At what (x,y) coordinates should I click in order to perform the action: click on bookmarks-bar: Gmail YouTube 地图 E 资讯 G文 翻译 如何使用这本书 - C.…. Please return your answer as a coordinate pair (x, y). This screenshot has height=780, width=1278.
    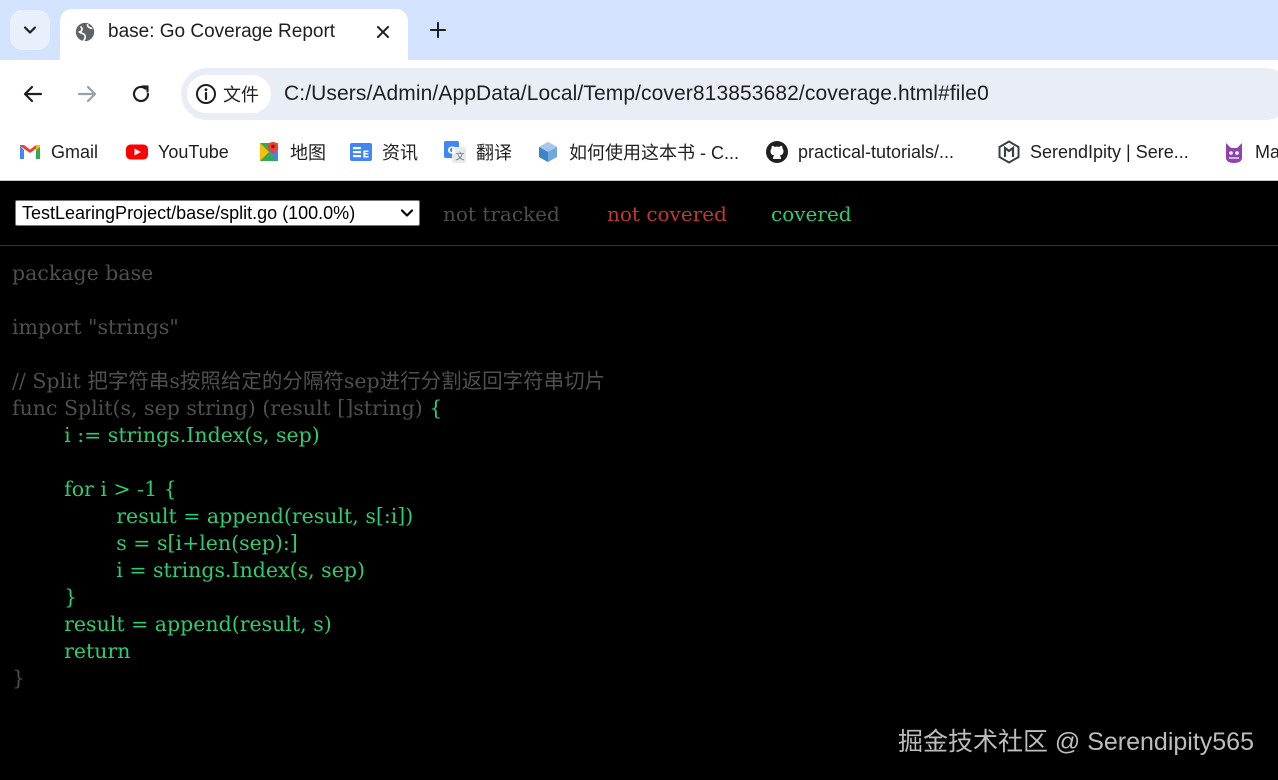
    Looking at the image, I should click on (639, 154).